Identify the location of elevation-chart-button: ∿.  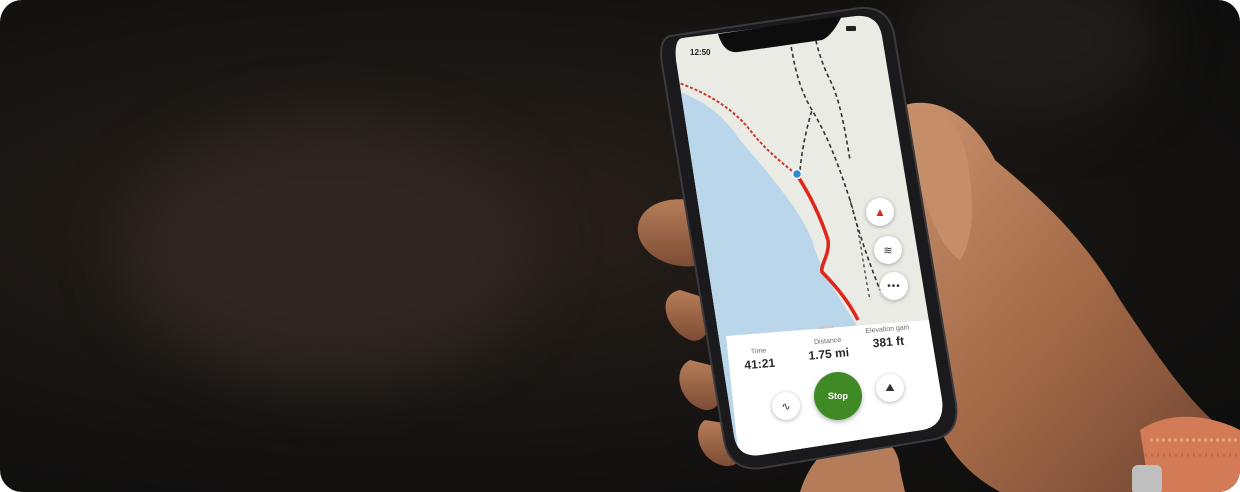
(786, 406).